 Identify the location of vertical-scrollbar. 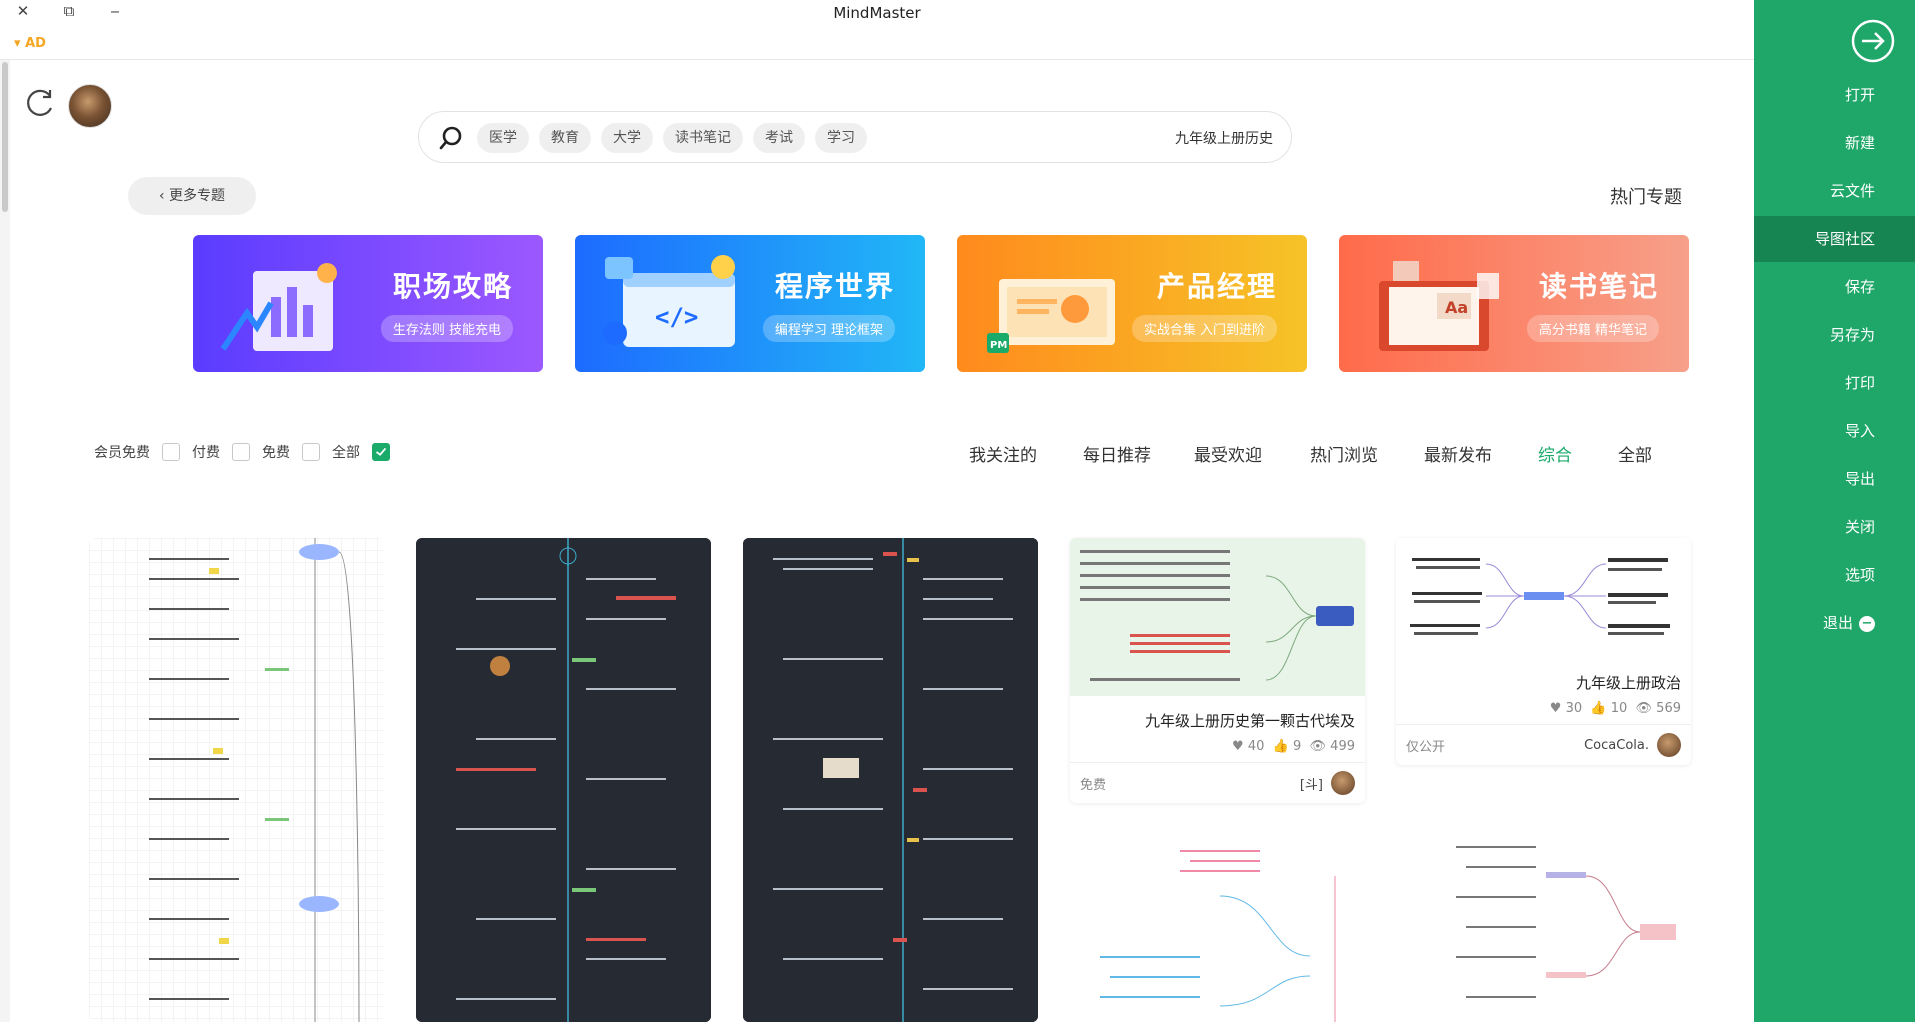
(5, 541).